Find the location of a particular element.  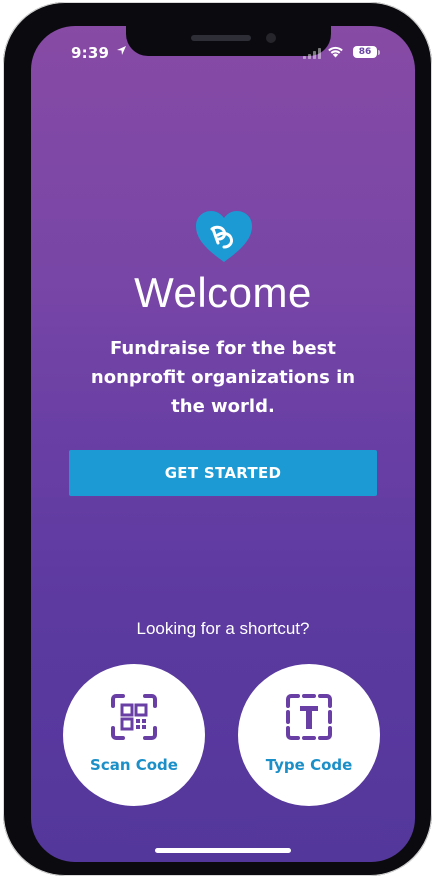

wifi-icon is located at coordinates (335, 52).